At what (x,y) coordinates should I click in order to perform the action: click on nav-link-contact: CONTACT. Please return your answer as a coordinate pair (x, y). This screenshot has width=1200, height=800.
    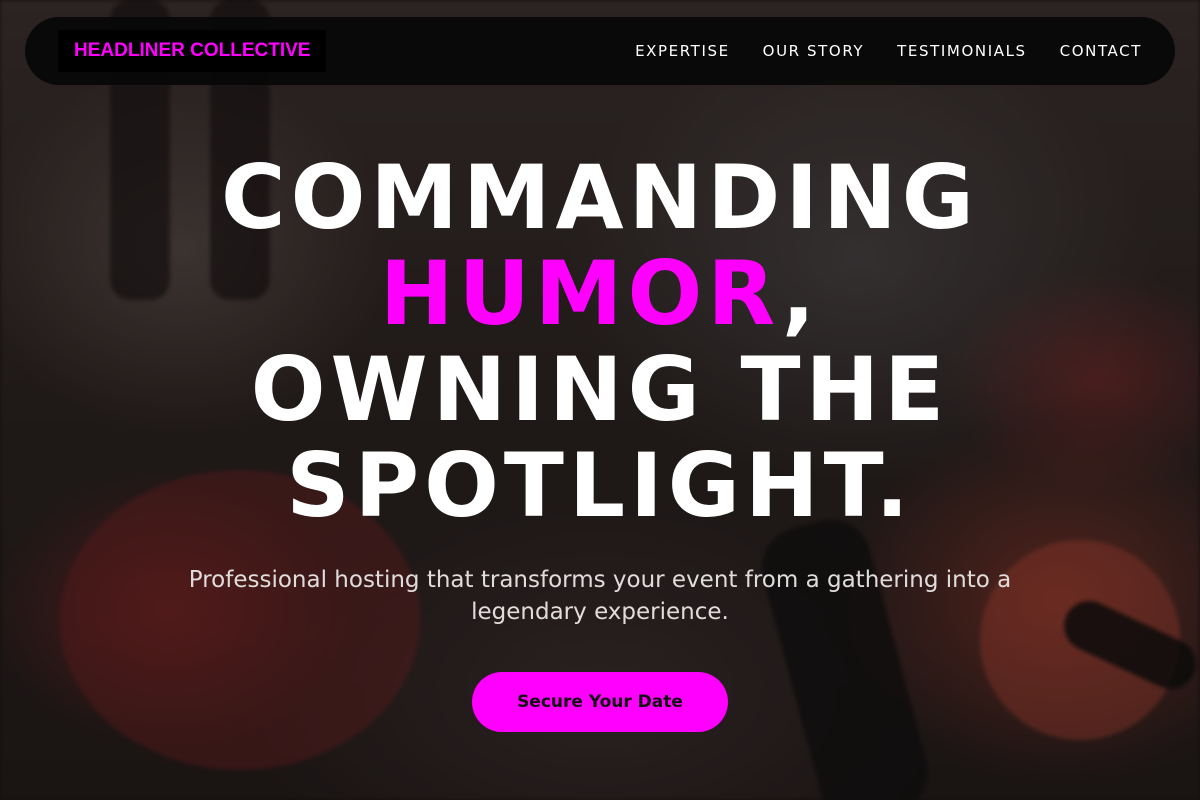
    Looking at the image, I should click on (1101, 51).